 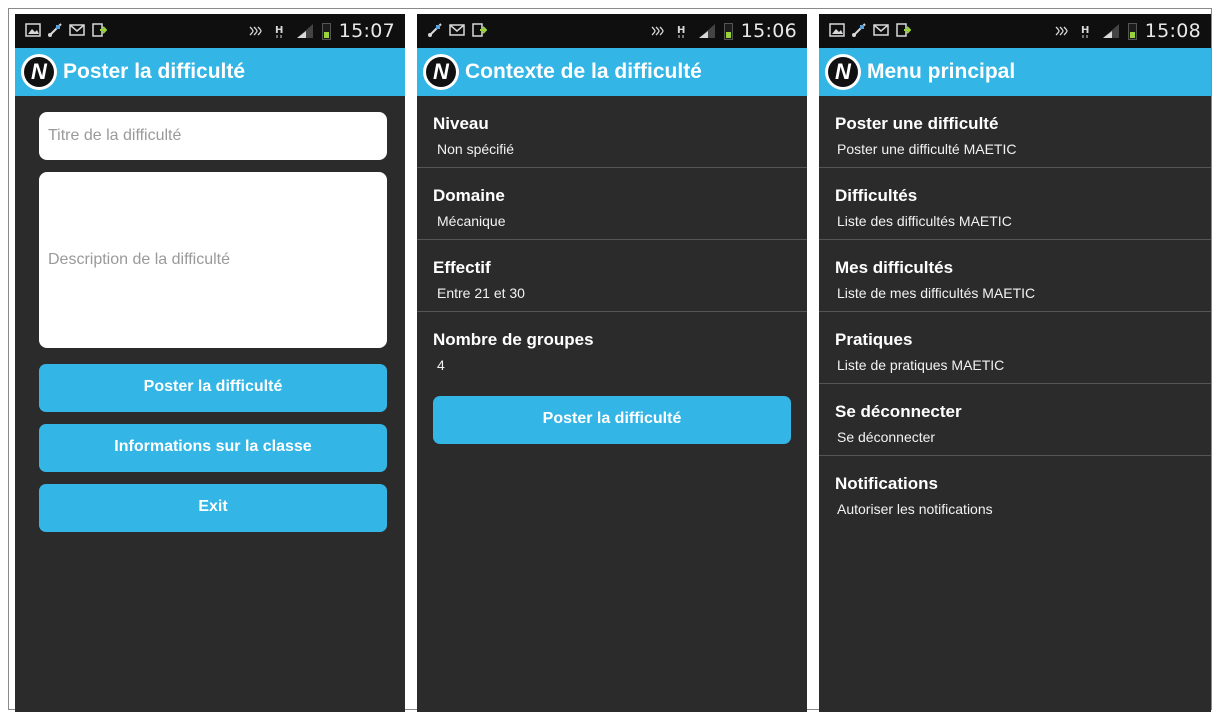 What do you see at coordinates (612, 132) in the screenshot?
I see `context-item-niveau: Niveau Non spécifié` at bounding box center [612, 132].